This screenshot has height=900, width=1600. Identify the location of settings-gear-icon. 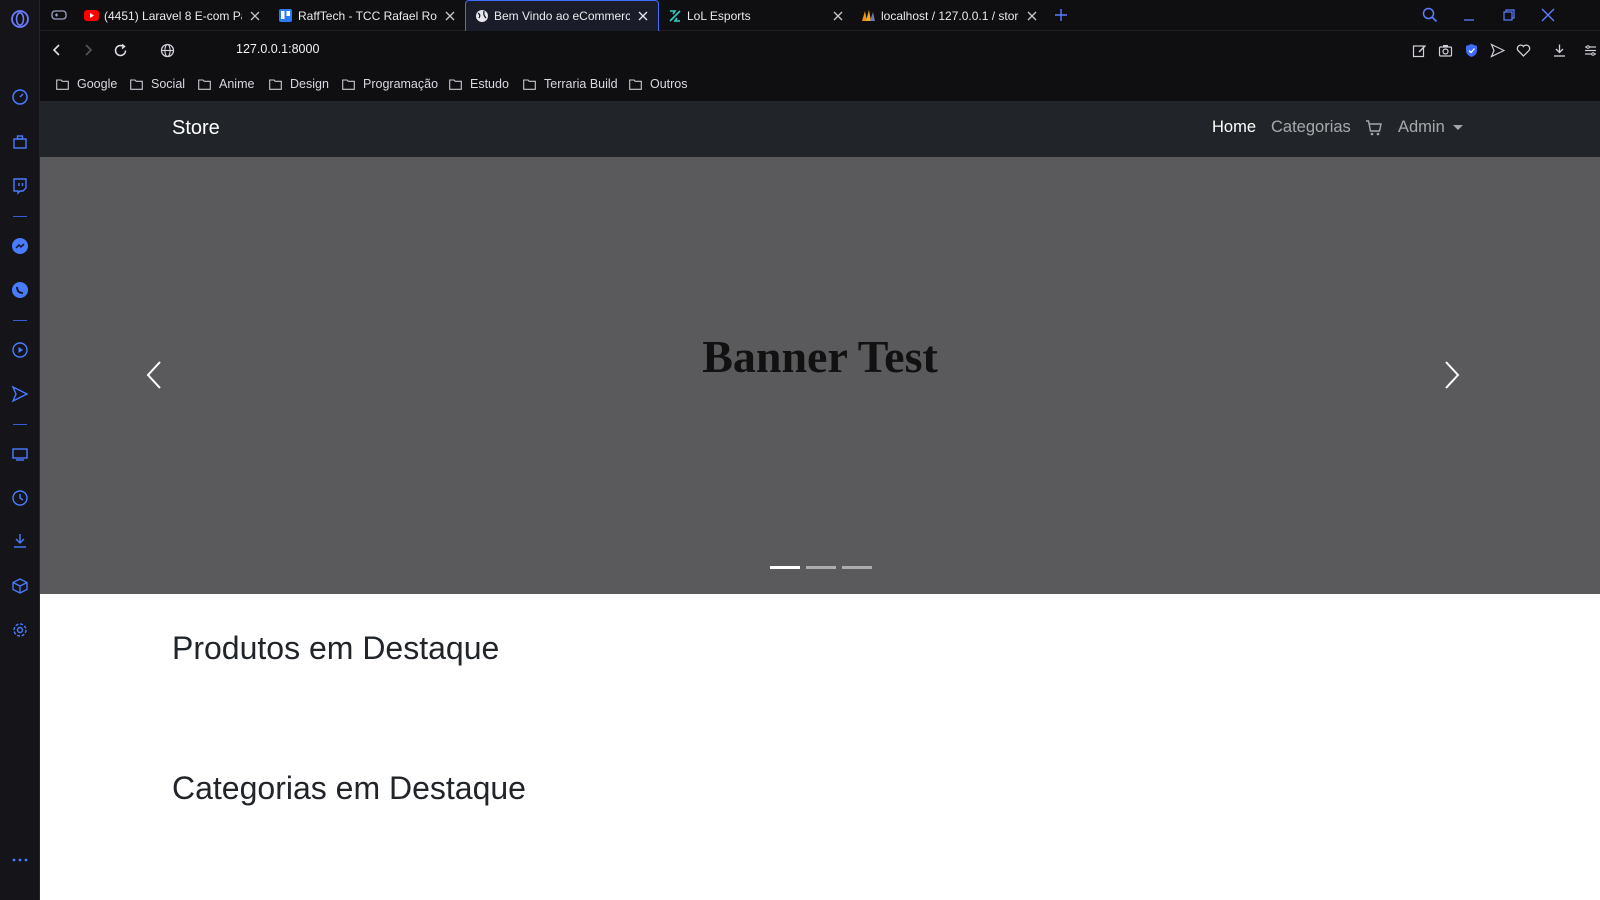
(20, 630).